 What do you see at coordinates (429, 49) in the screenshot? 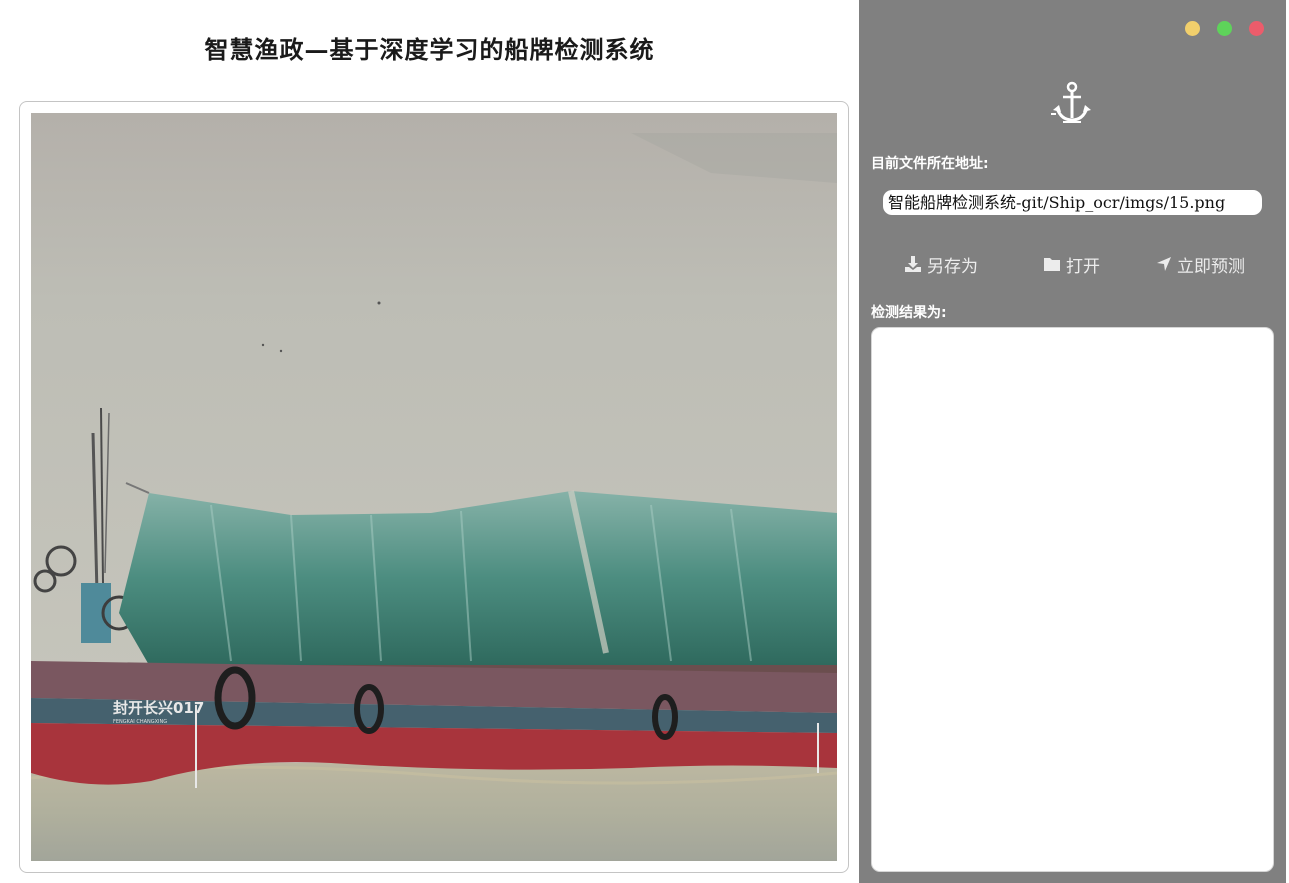
I see `page-title: 智慧渔政—基于深度学习的船牌检测系统` at bounding box center [429, 49].